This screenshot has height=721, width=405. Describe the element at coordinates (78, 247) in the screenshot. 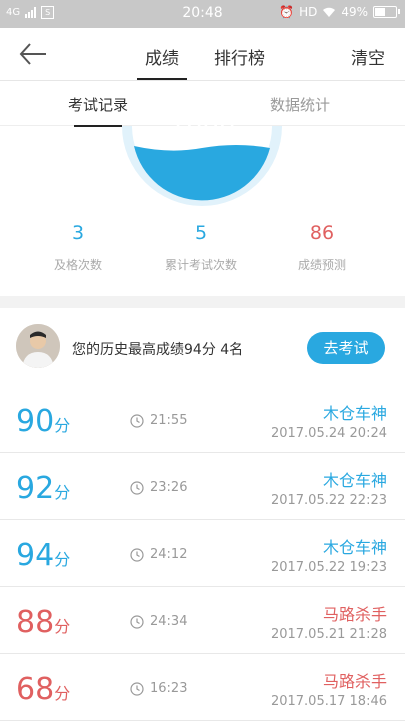

I see `stat-pass-count: 3 及格次数` at that location.